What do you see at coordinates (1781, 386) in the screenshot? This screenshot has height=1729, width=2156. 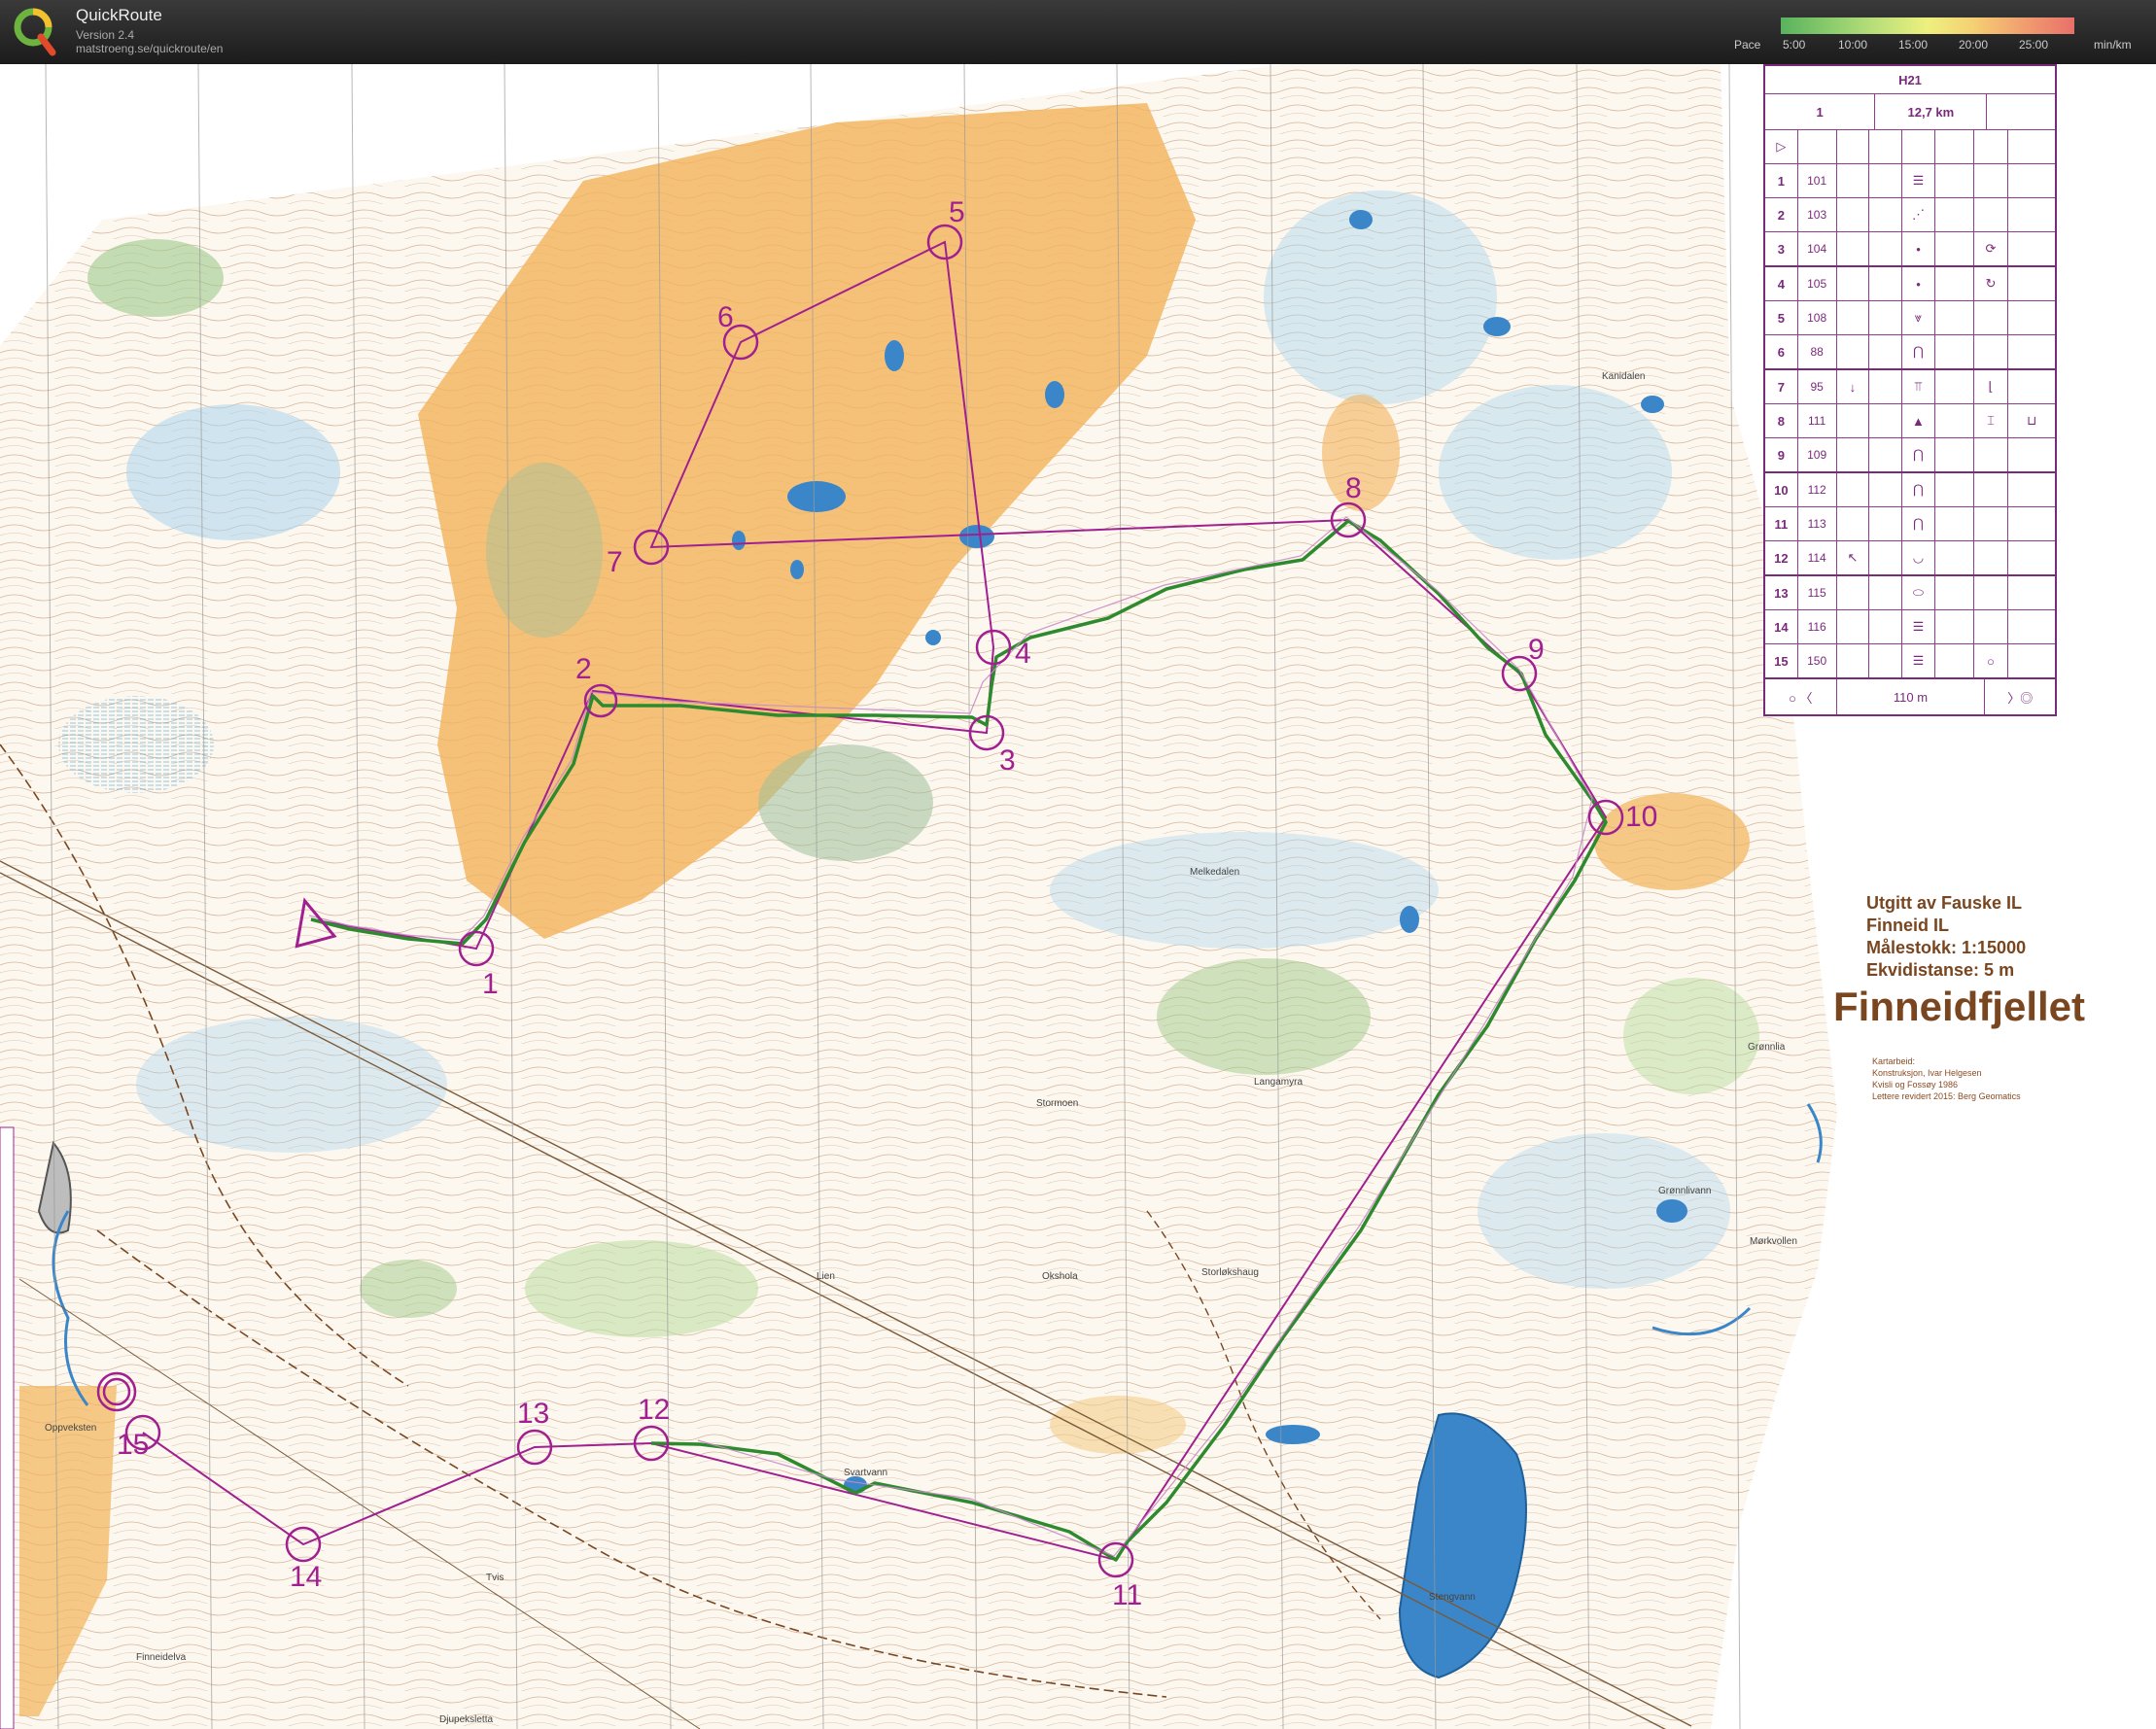 I see `control-row-number: 7` at bounding box center [1781, 386].